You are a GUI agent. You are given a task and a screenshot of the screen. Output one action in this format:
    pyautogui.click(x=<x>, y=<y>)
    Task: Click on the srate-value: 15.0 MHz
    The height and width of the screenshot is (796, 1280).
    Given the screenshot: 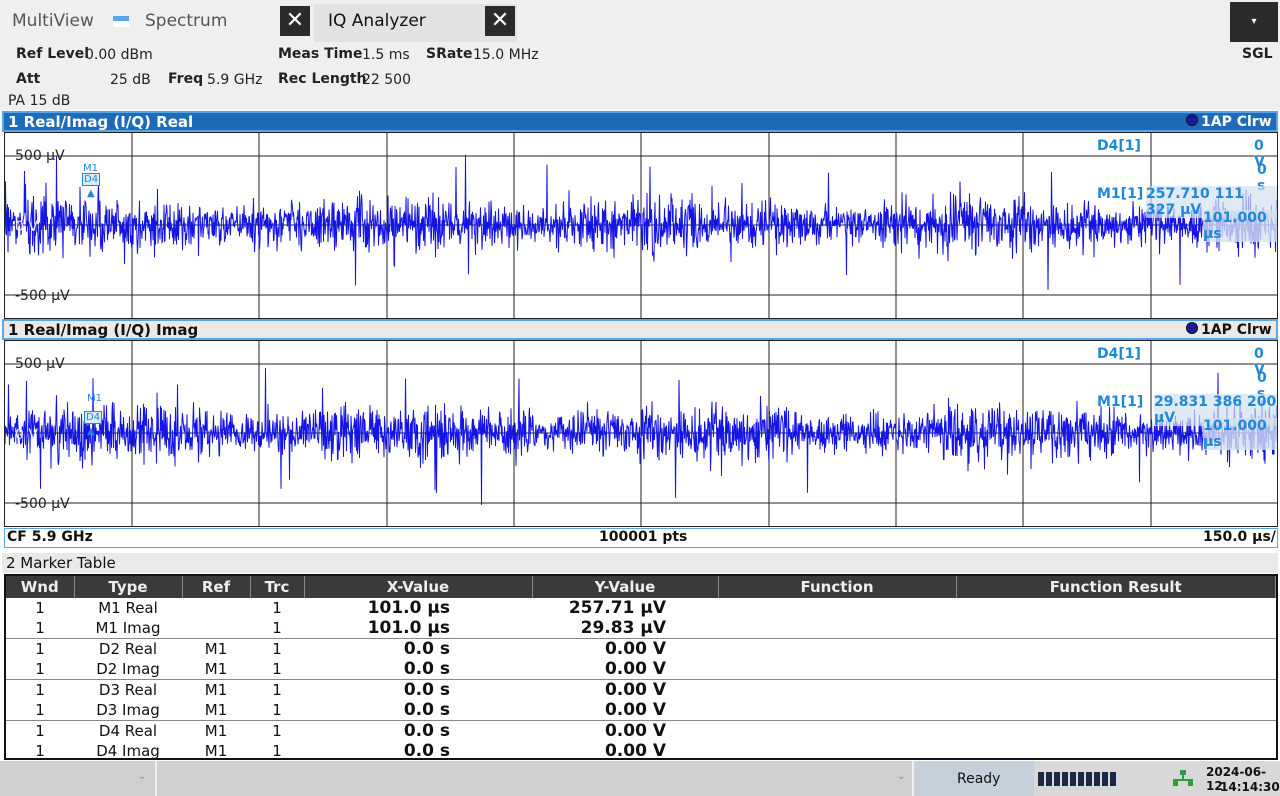 What is the action you would take?
    pyautogui.click(x=506, y=55)
    